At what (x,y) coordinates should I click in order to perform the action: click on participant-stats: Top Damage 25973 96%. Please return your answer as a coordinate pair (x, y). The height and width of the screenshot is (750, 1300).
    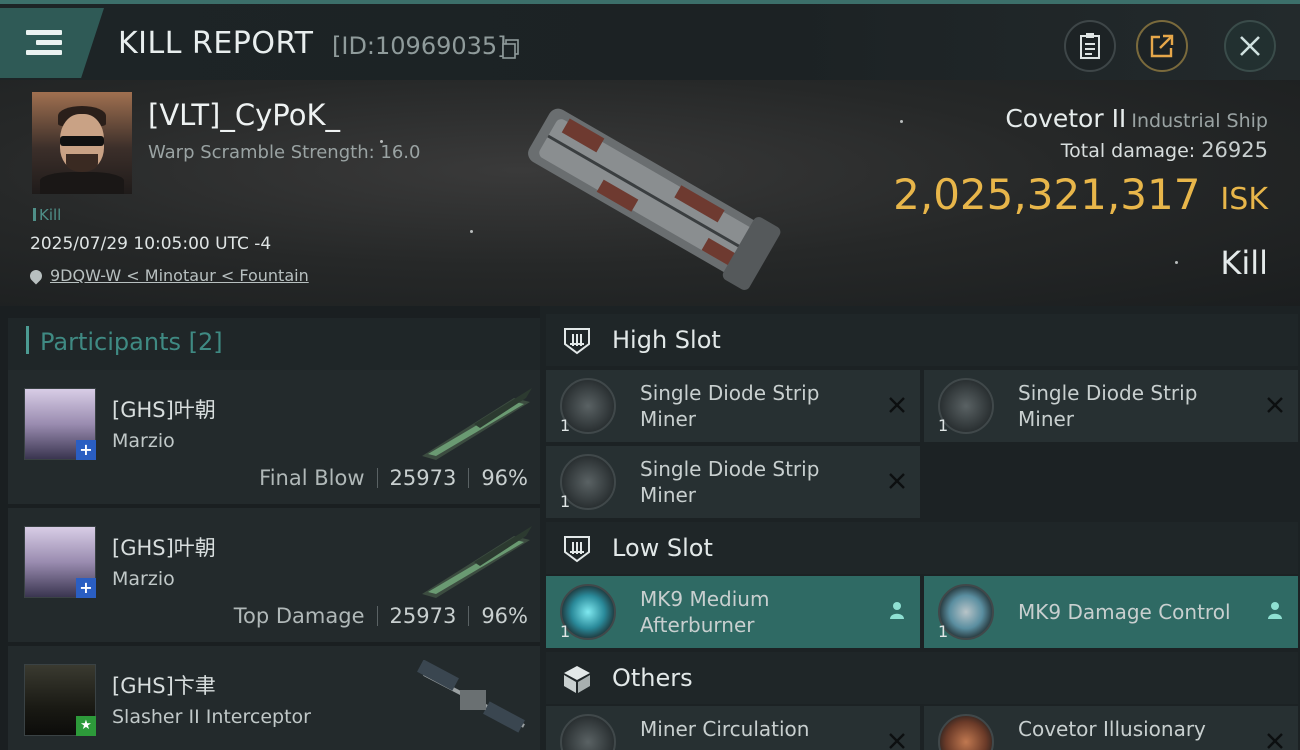
    Looking at the image, I should click on (381, 616).